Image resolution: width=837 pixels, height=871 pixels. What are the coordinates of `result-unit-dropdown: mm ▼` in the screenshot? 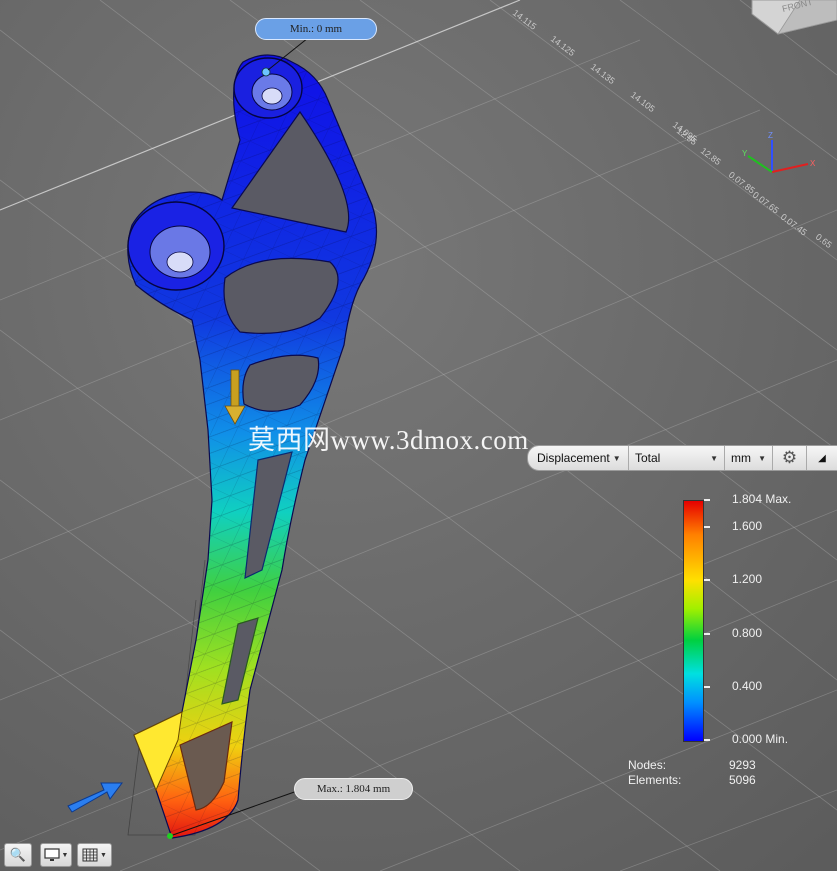 It's located at (749, 458).